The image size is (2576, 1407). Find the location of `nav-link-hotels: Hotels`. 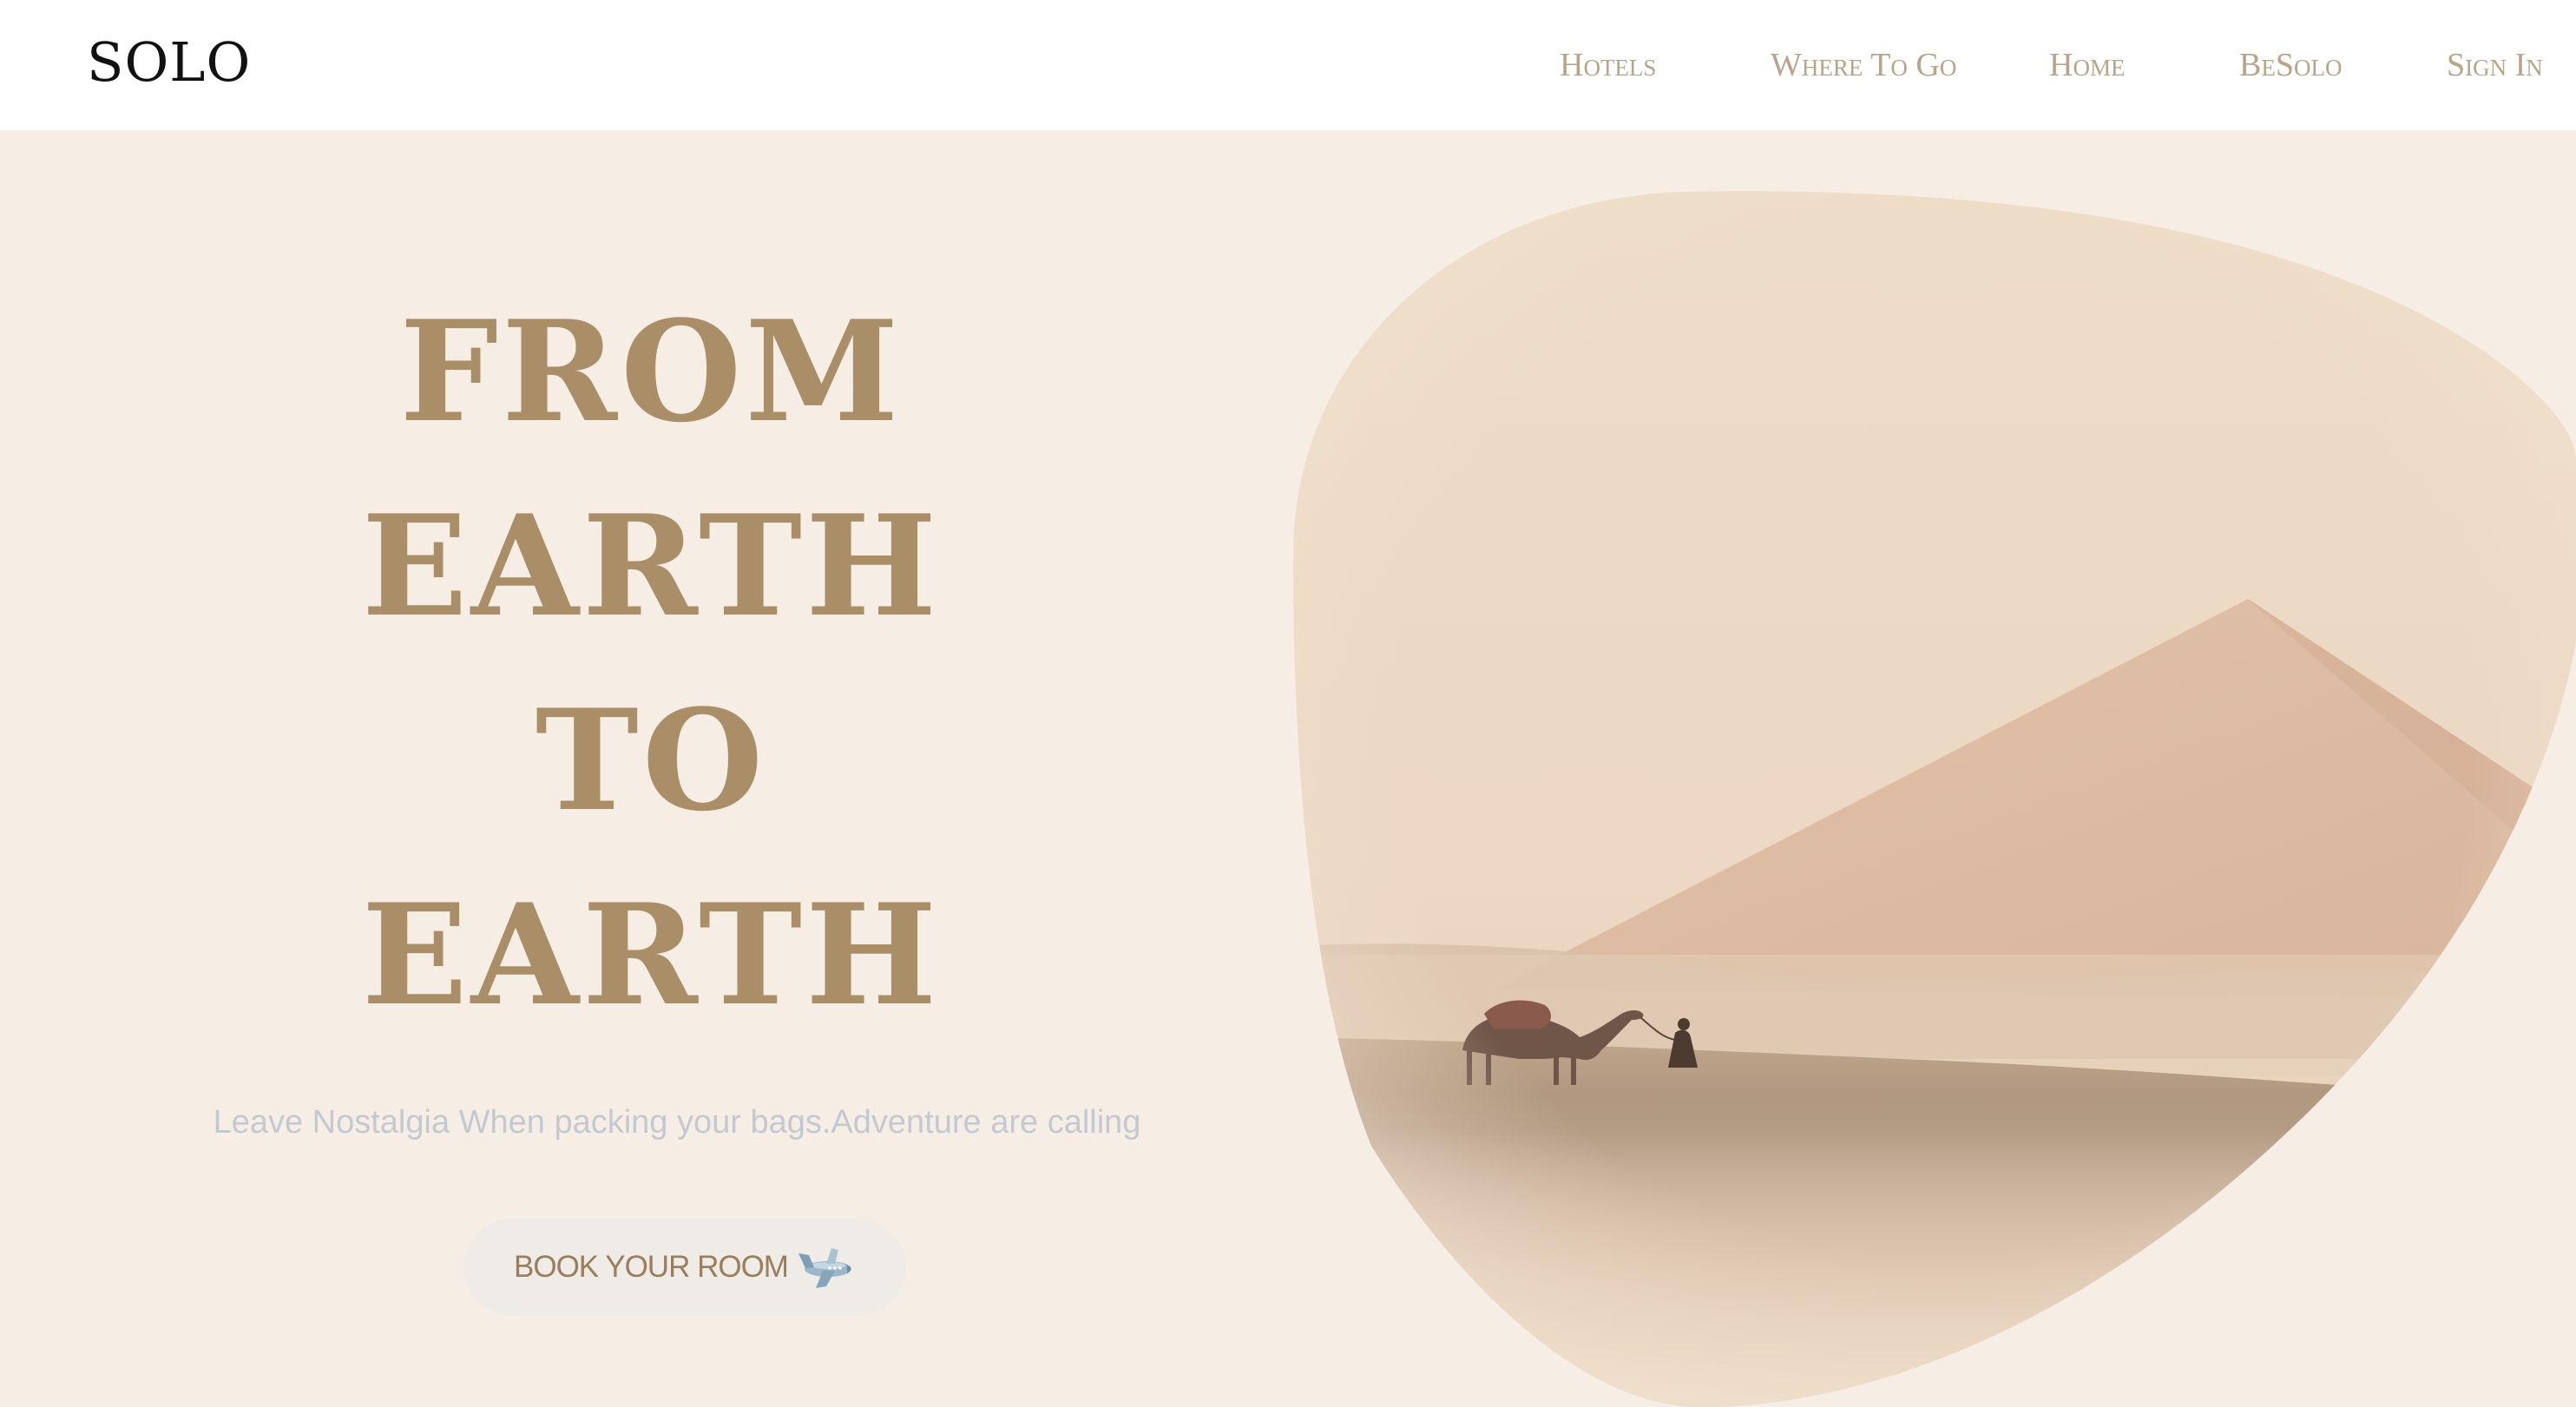

nav-link-hotels: Hotels is located at coordinates (1608, 65).